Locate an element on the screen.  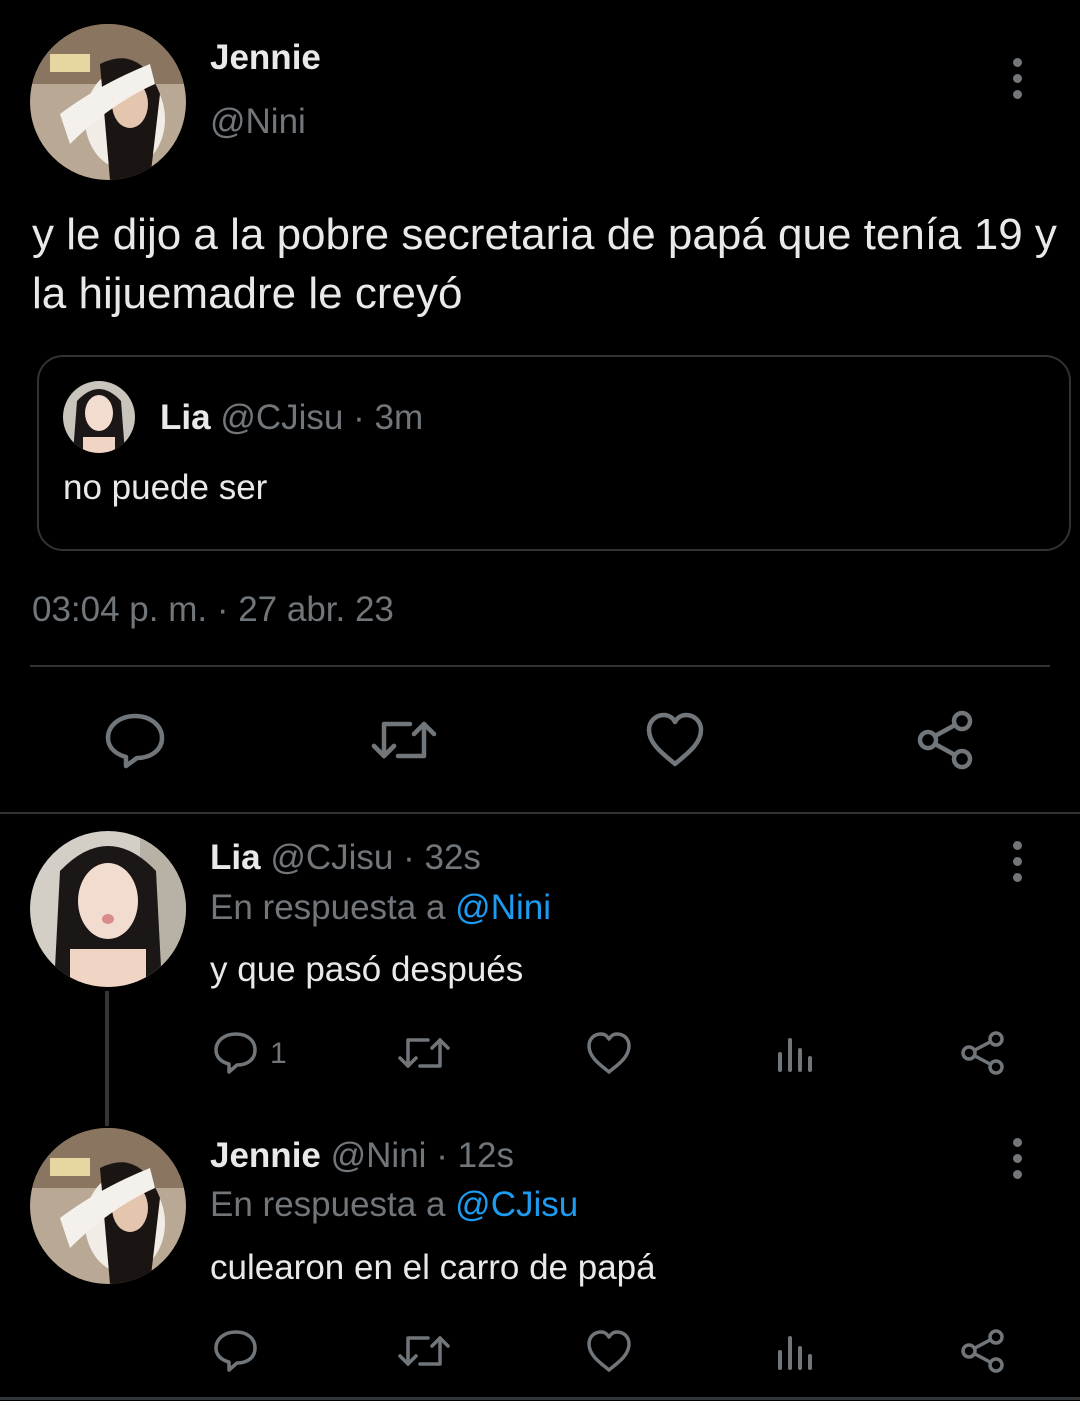
section-divider is located at coordinates (540, 813).